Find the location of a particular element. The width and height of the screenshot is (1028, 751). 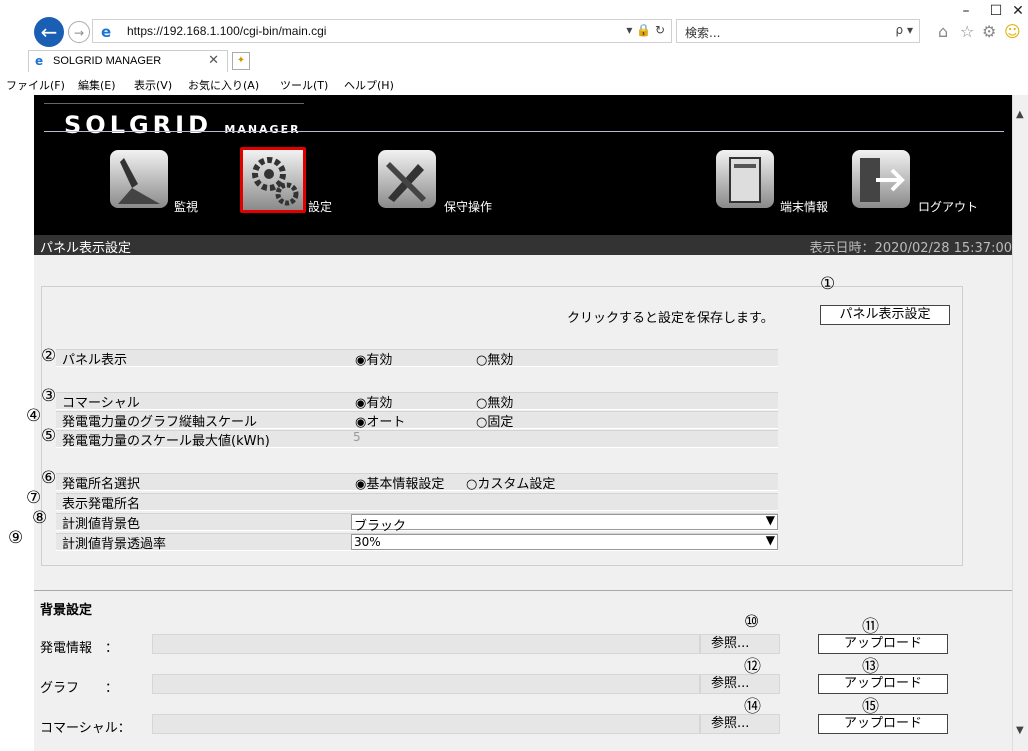

bg-color-value: ブラック is located at coordinates (380, 526).